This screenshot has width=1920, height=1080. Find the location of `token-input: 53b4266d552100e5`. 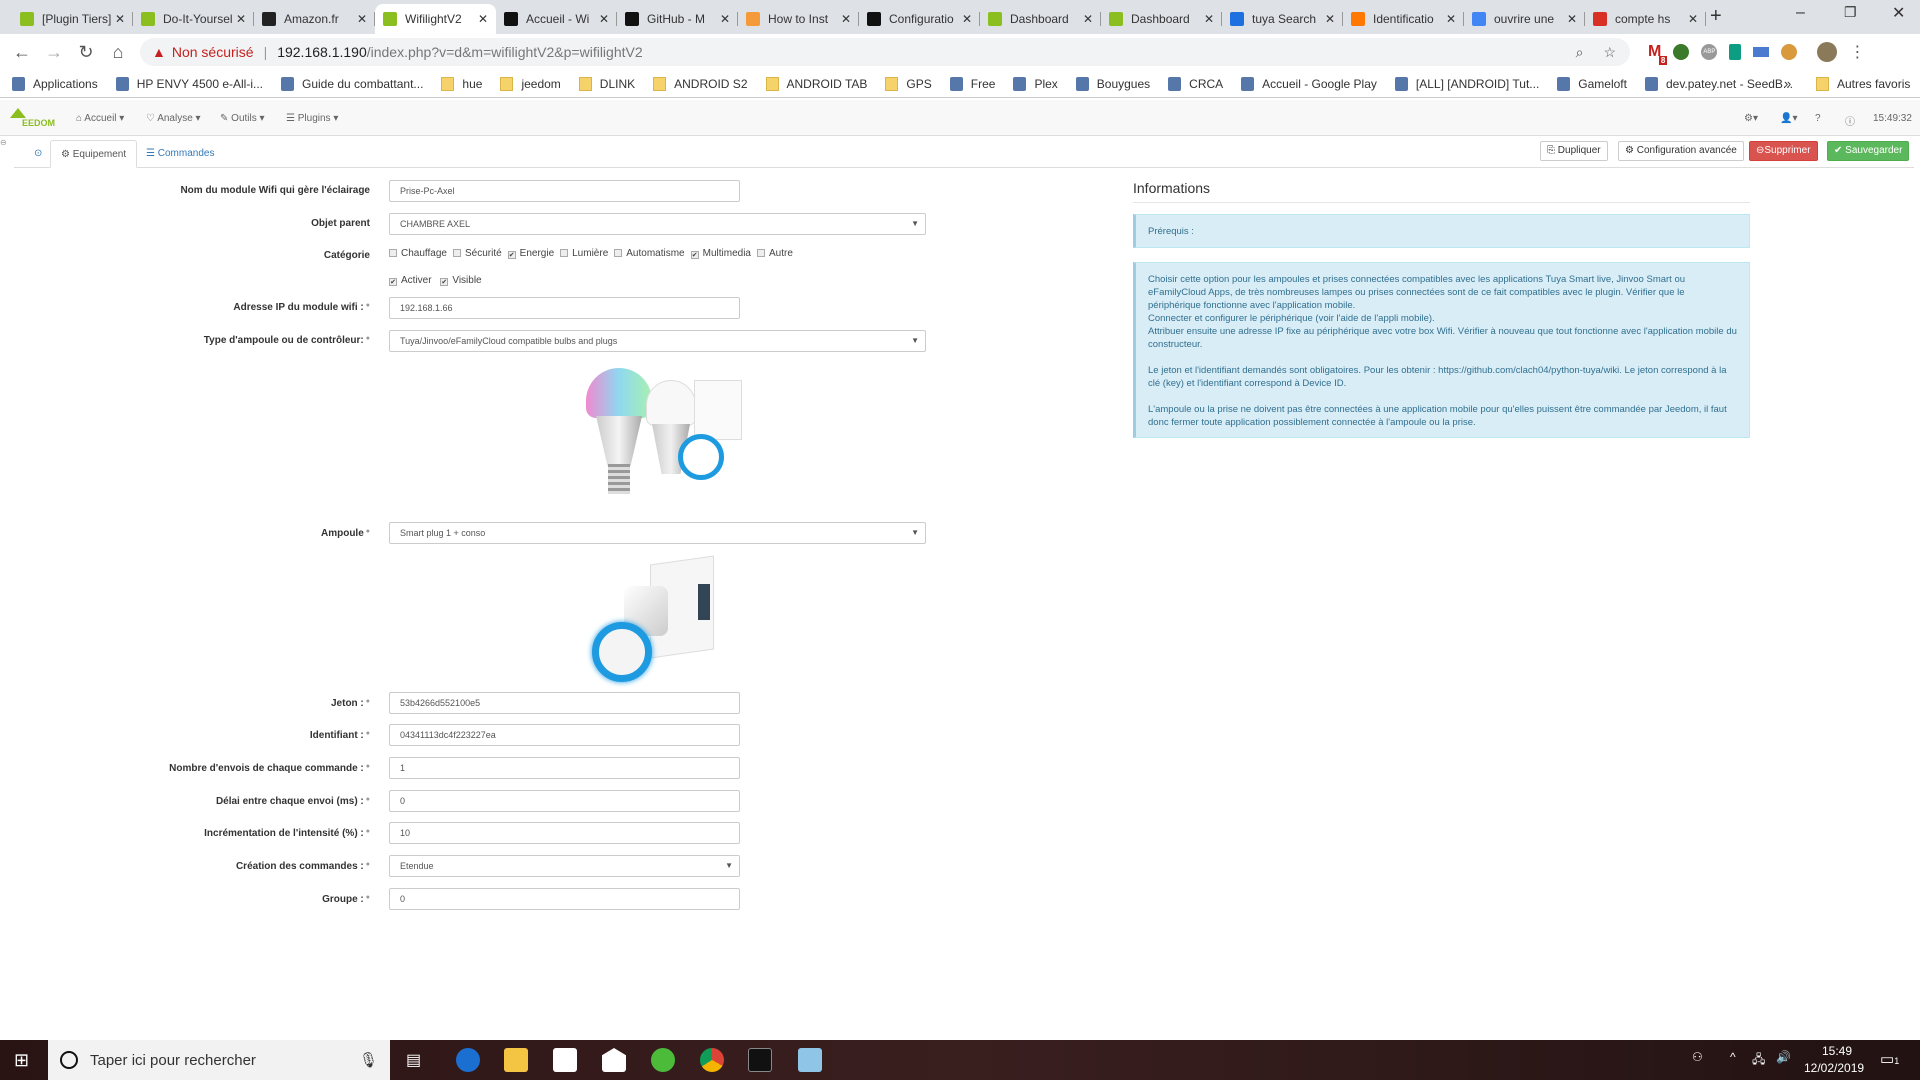

token-input: 53b4266d552100e5 is located at coordinates (564, 703).